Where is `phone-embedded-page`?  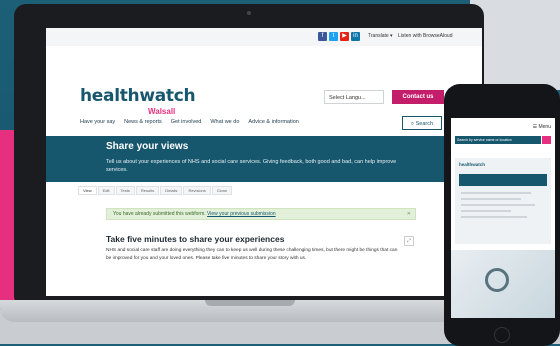 phone-embedded-page is located at coordinates (503, 201).